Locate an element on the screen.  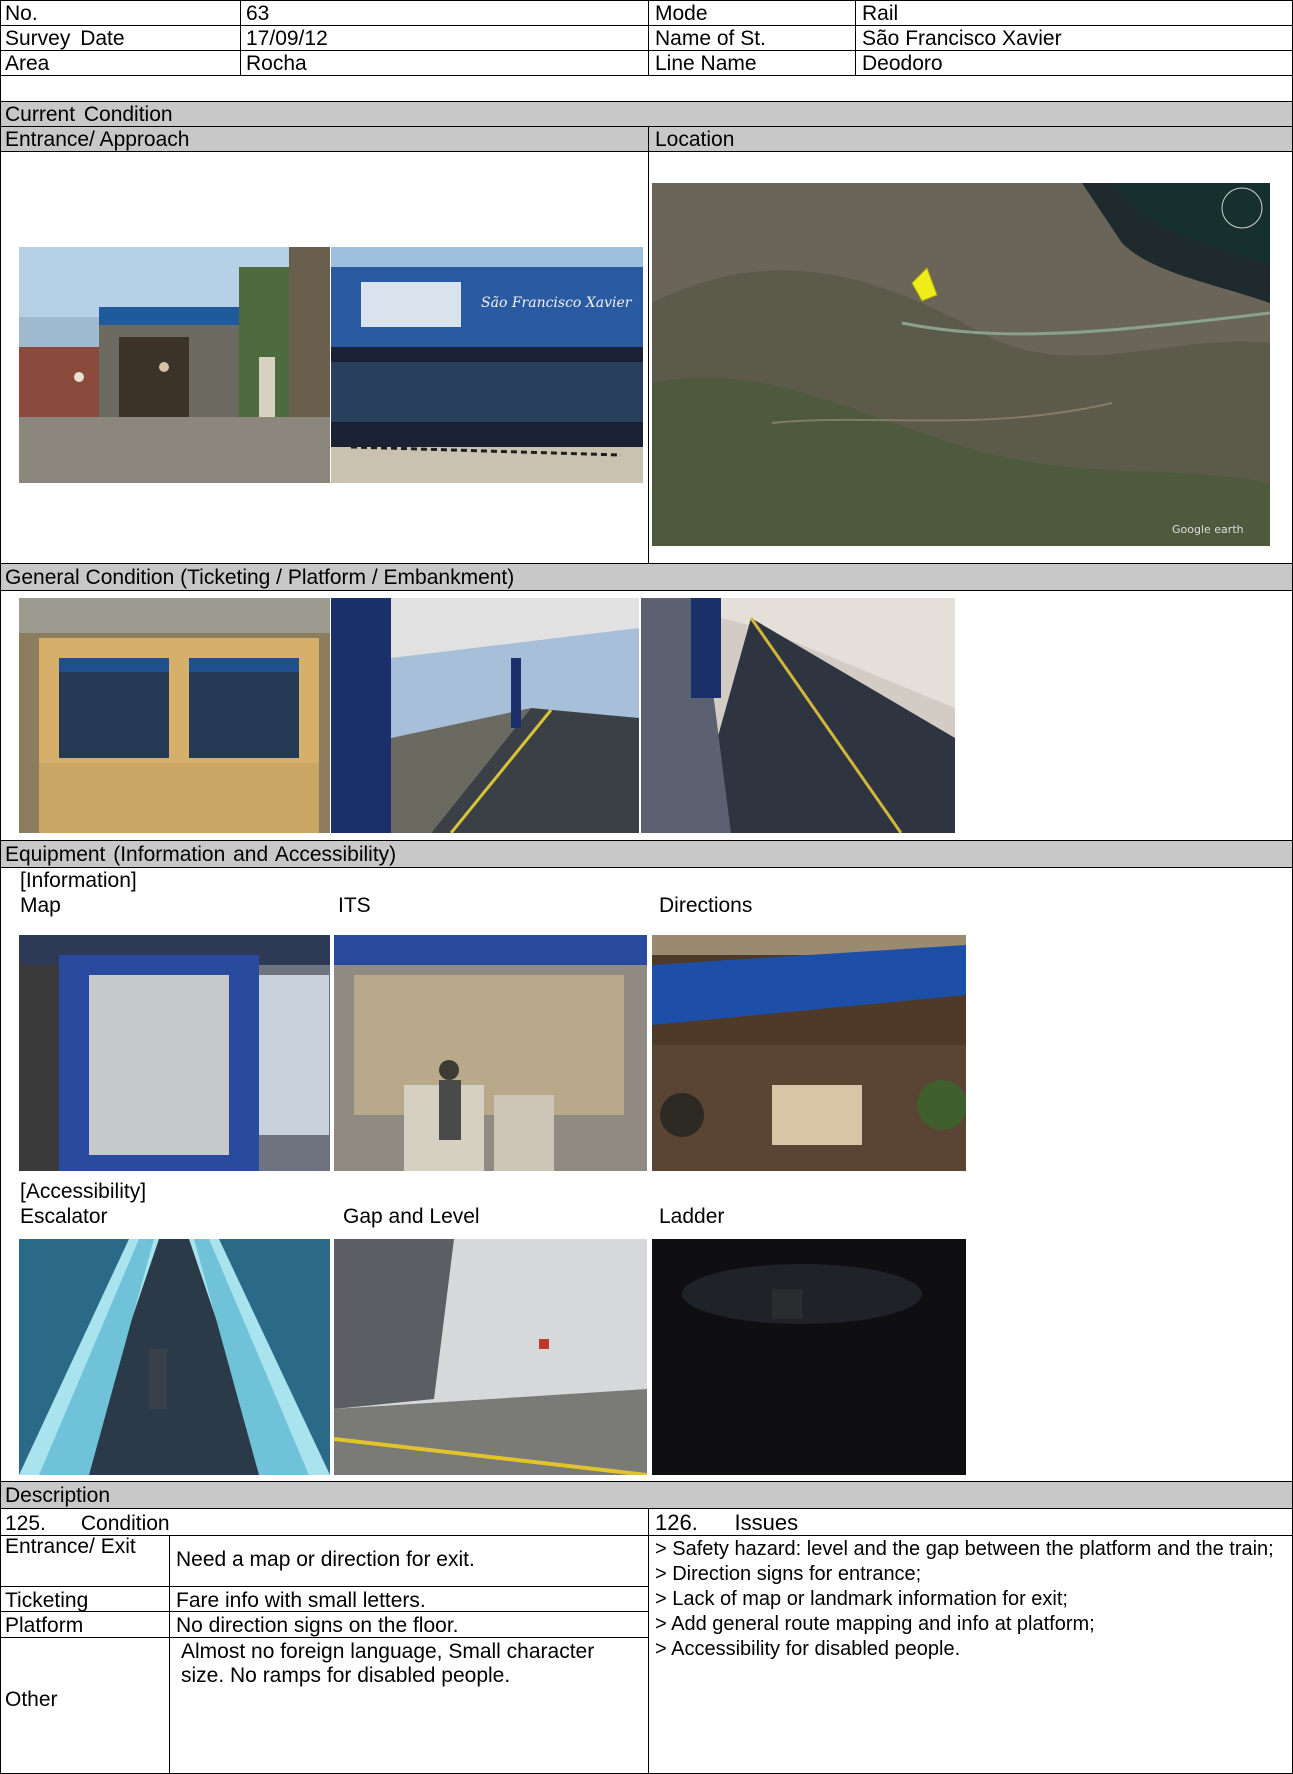
condition-entrance-exit: Need a map or direction for exit. is located at coordinates (325, 1559).